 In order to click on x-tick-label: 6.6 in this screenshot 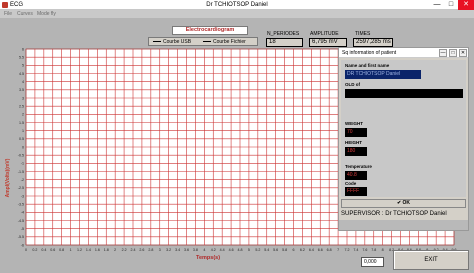, I will do `click(320, 250)`.